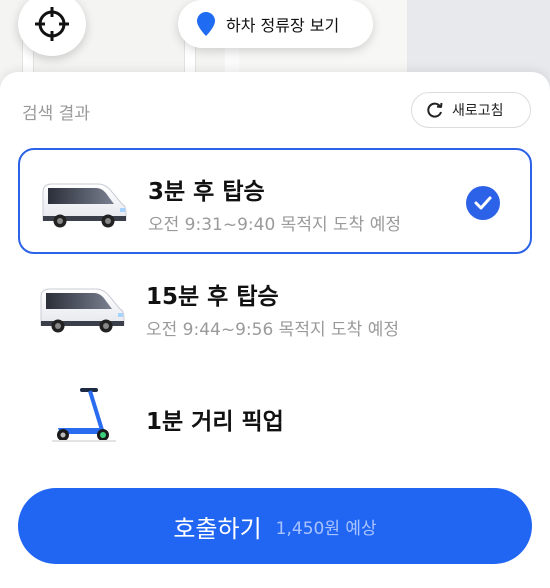  What do you see at coordinates (56, 114) in the screenshot?
I see `results-title: 검색 결과` at bounding box center [56, 114].